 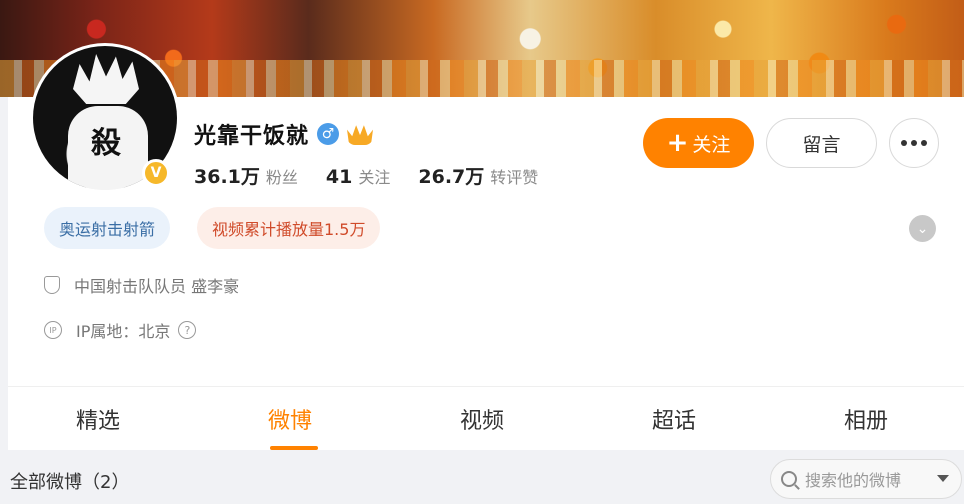 What do you see at coordinates (853, 480) in the screenshot?
I see `search-placeholder: 搜索他的微博` at bounding box center [853, 480].